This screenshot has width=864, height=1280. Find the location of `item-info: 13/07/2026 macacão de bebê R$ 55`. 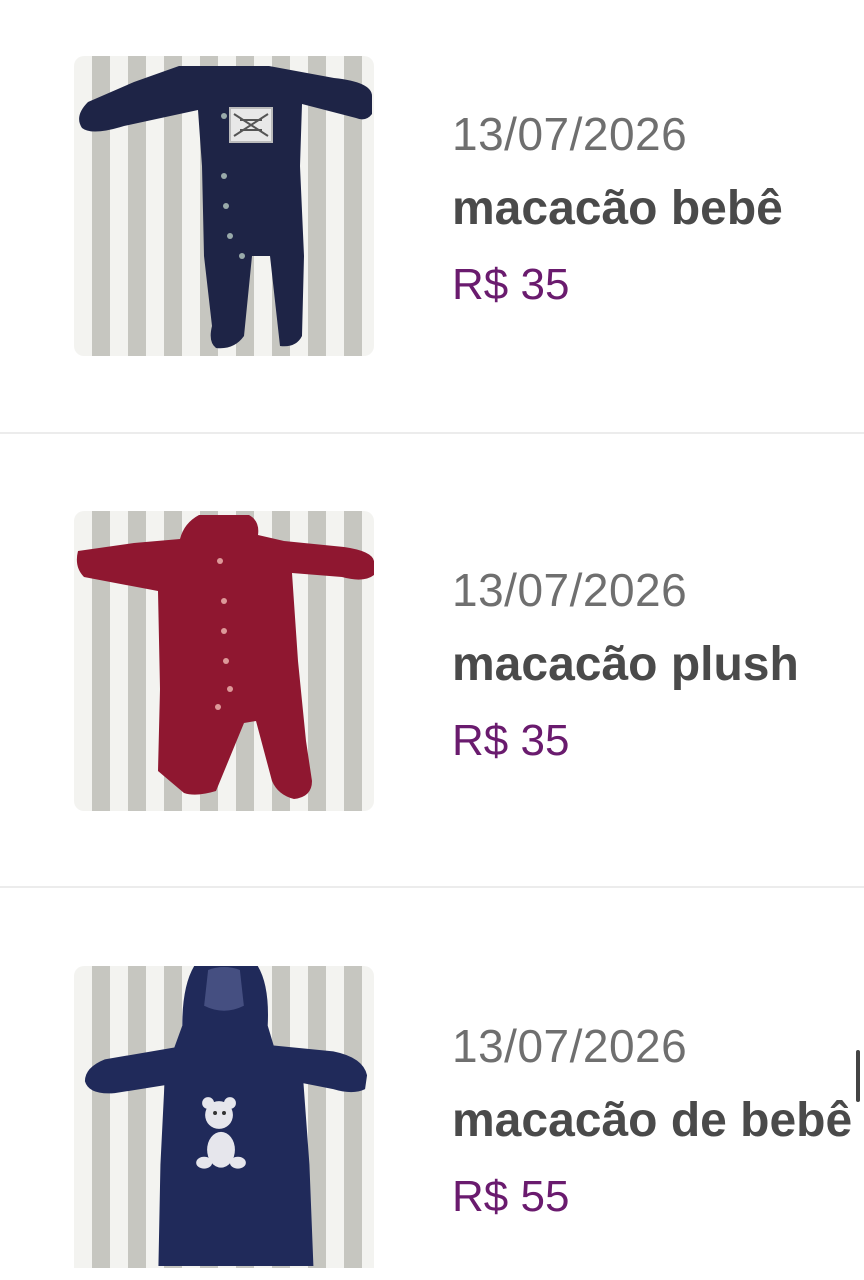

item-info: 13/07/2026 macacão de bebê R$ 55 is located at coordinates (658, 1121).